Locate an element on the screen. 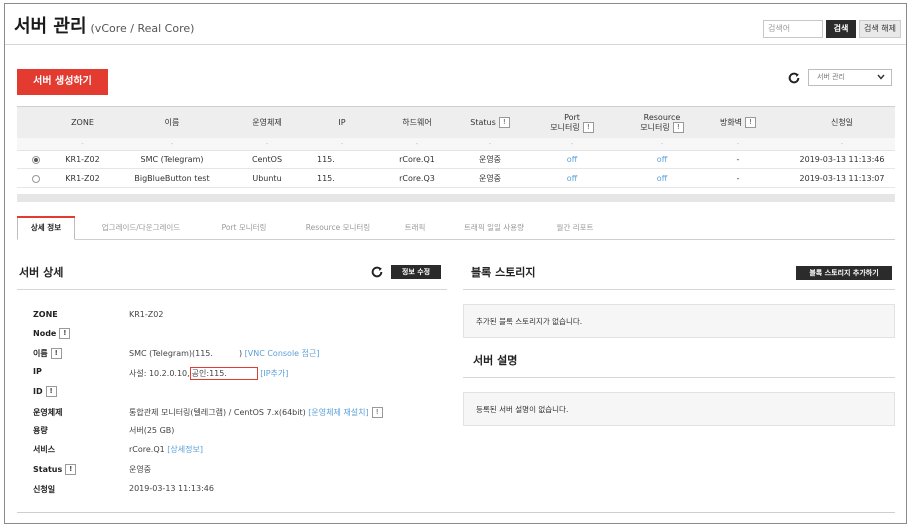 This screenshot has height=531, width=912. service-value-text: rCore.Q1 is located at coordinates (147, 449).